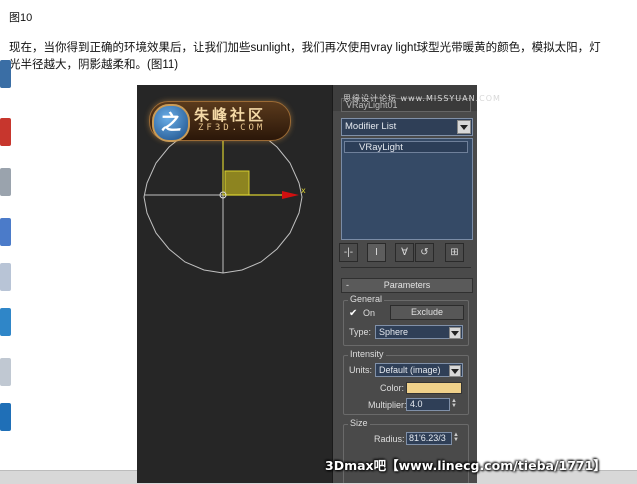  I want to click on intensity-group-label: Intensity, so click(367, 354).